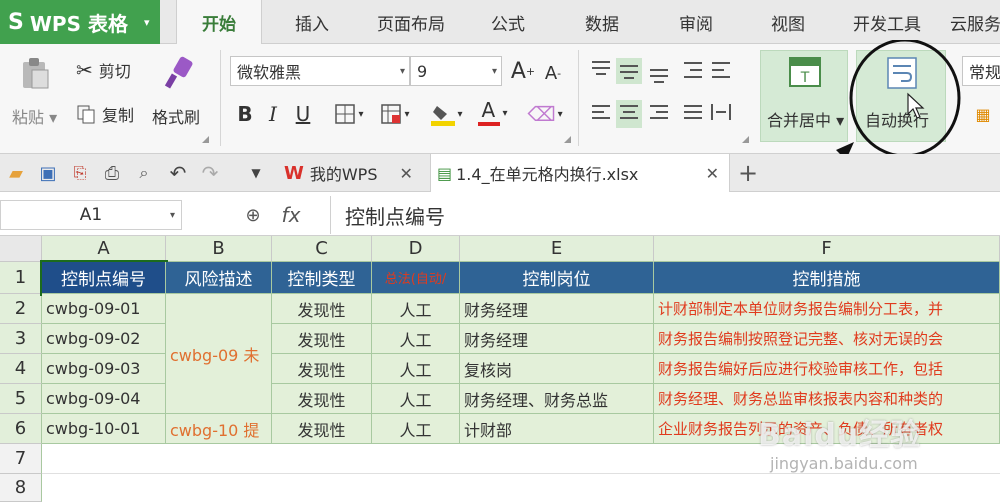 This screenshot has height=502, width=1000. Describe the element at coordinates (104, 429) in the screenshot. I see `cell-a6: cwbg-10-01` at that location.